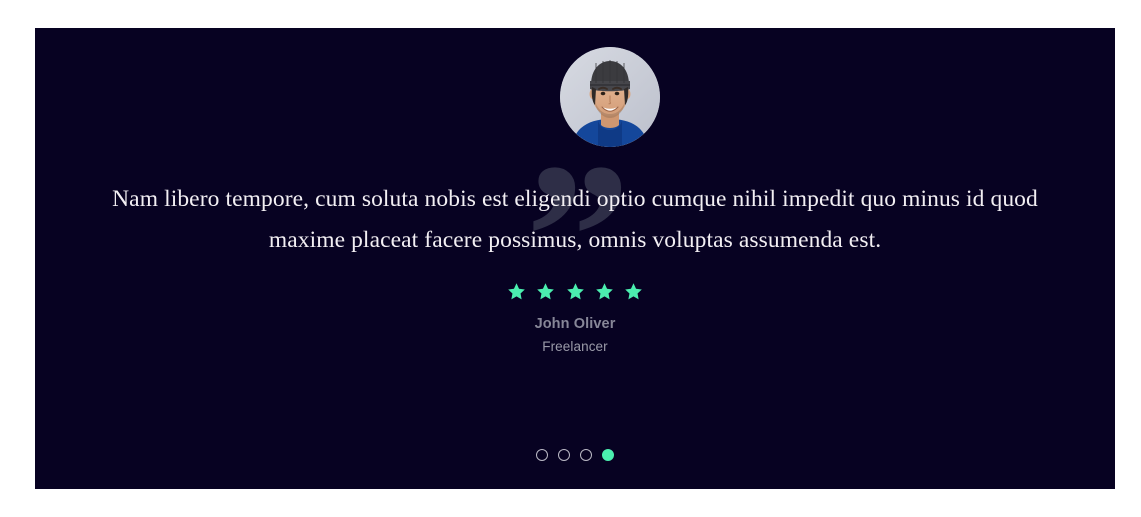 This screenshot has height=517, width=1141. Describe the element at coordinates (575, 455) in the screenshot. I see `carousel-pagination` at that location.